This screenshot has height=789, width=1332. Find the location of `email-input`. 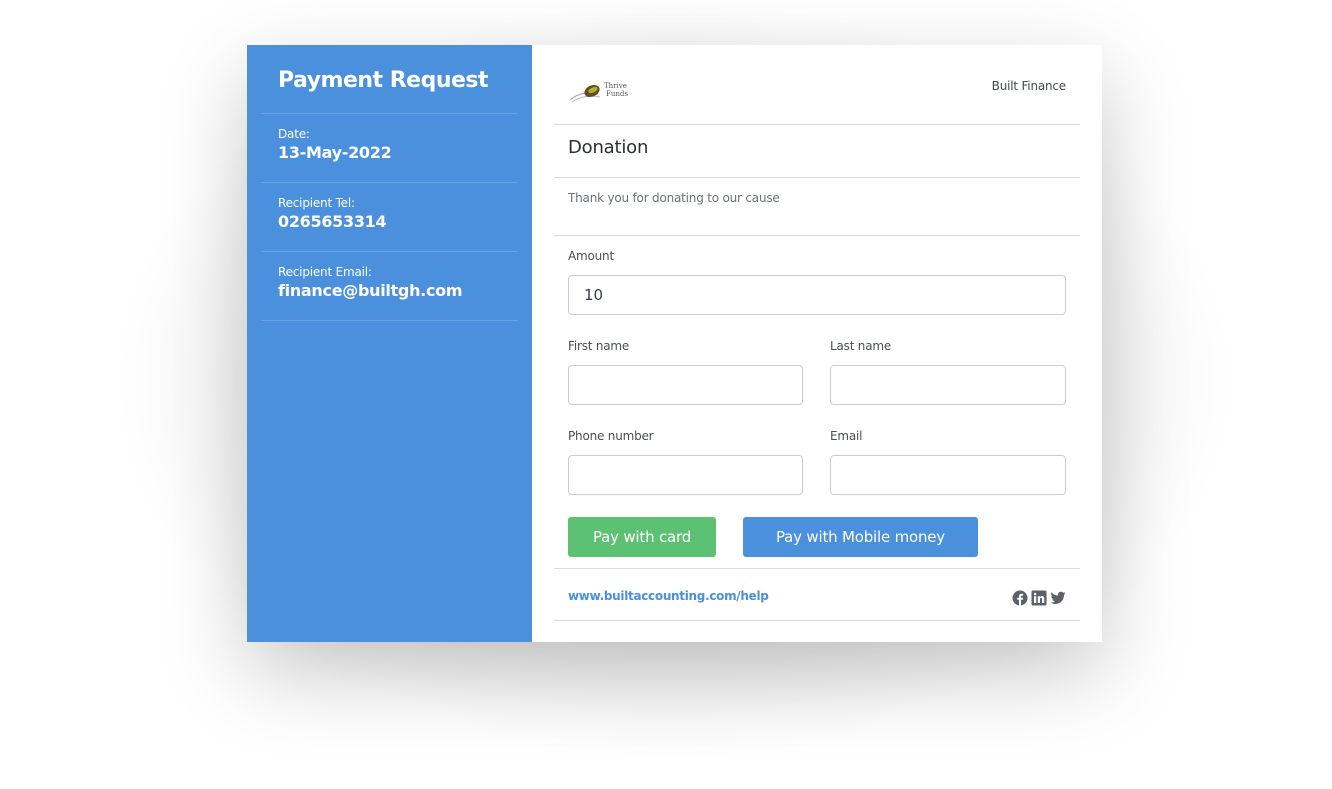

email-input is located at coordinates (948, 475).